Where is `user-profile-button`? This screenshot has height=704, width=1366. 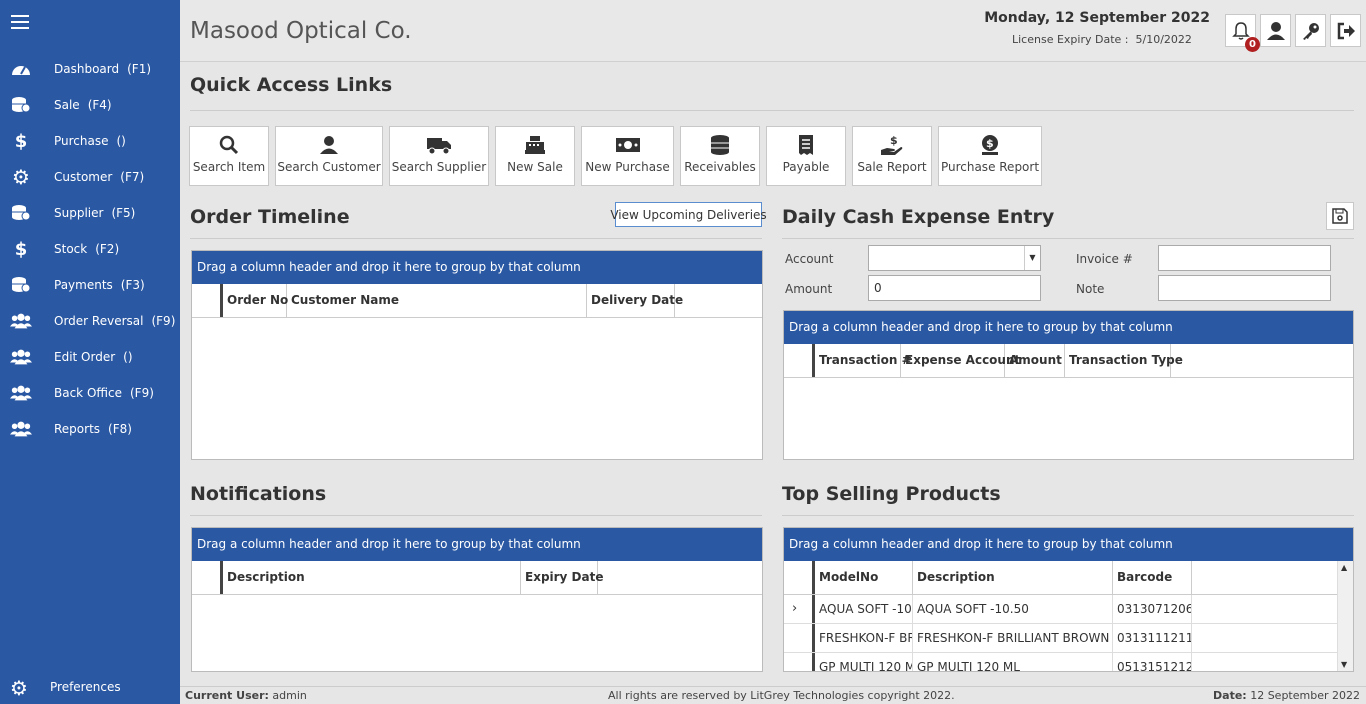
user-profile-button is located at coordinates (1275, 30).